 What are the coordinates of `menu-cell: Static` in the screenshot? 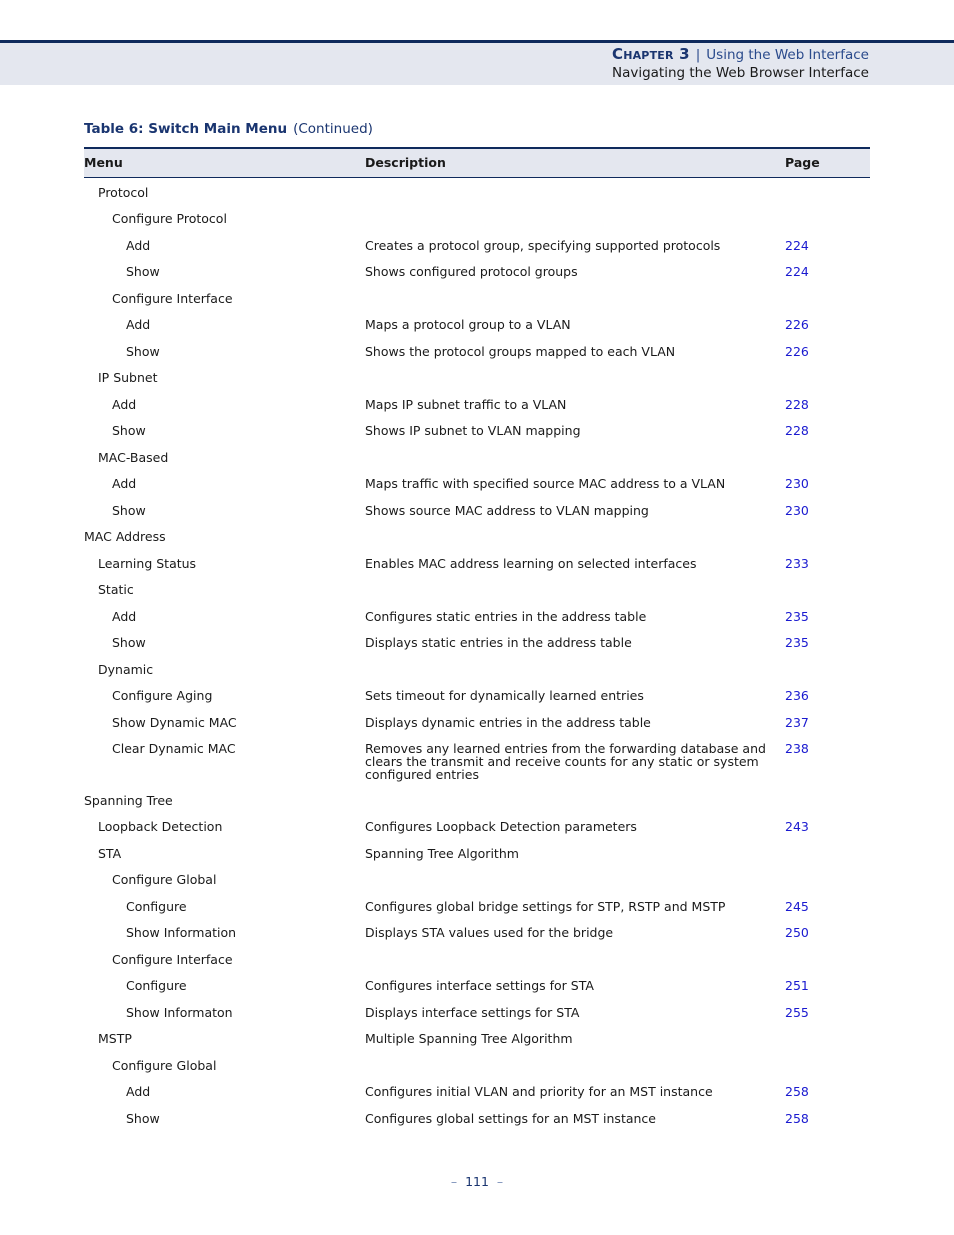 It's located at (116, 589).